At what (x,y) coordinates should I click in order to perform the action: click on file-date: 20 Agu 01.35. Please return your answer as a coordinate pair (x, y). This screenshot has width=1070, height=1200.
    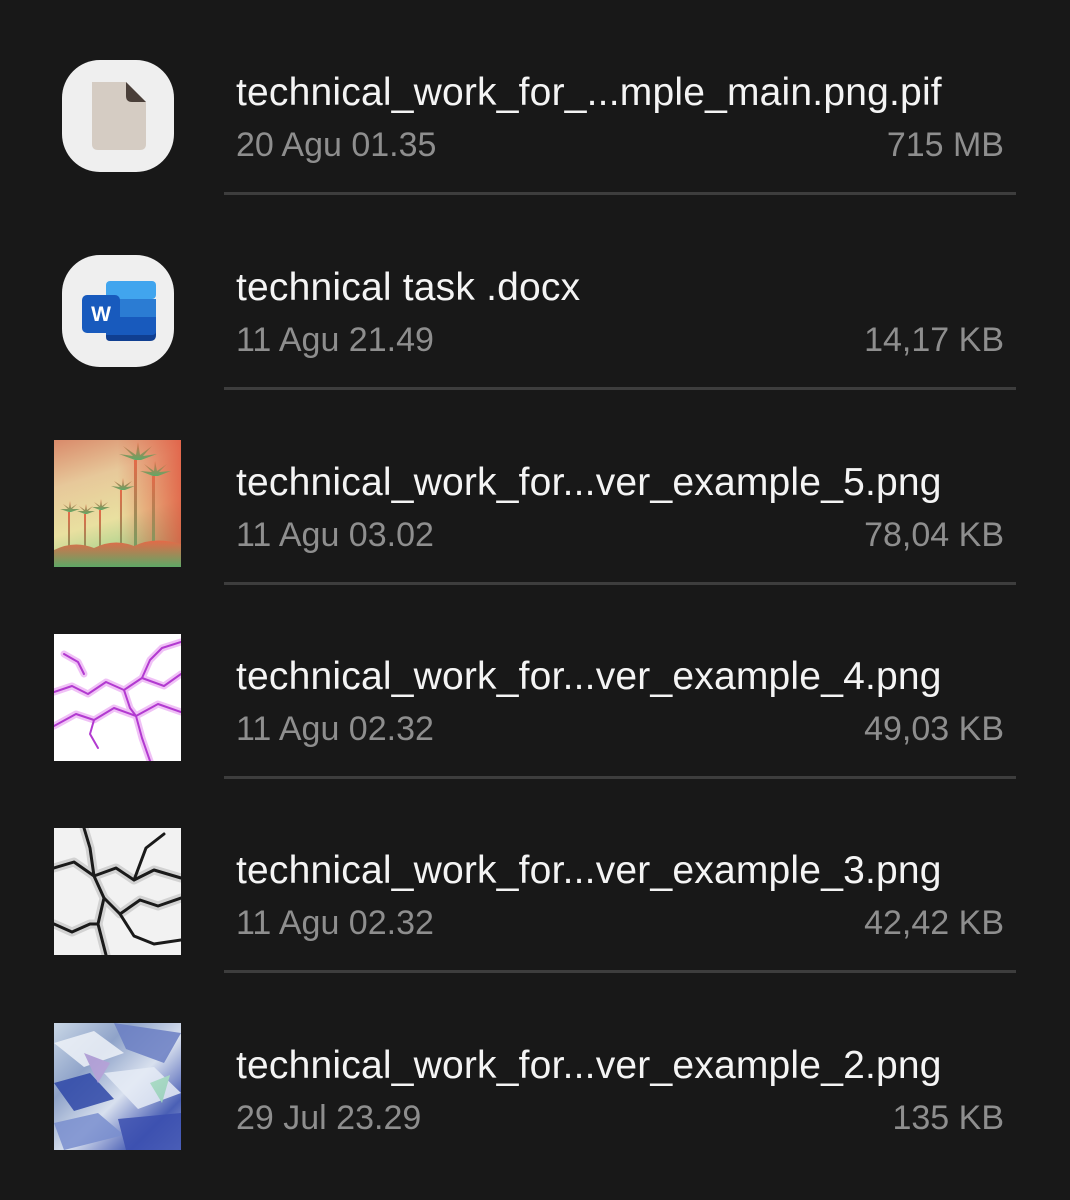
    Looking at the image, I should click on (336, 145).